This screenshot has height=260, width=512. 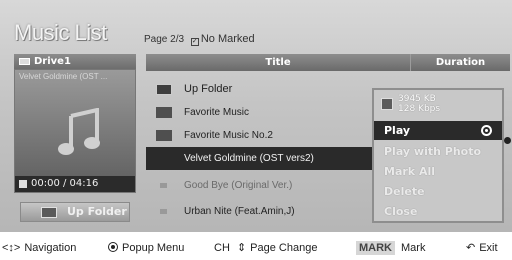 I want to click on guide-navigation-label: Navigation, so click(x=50, y=248).